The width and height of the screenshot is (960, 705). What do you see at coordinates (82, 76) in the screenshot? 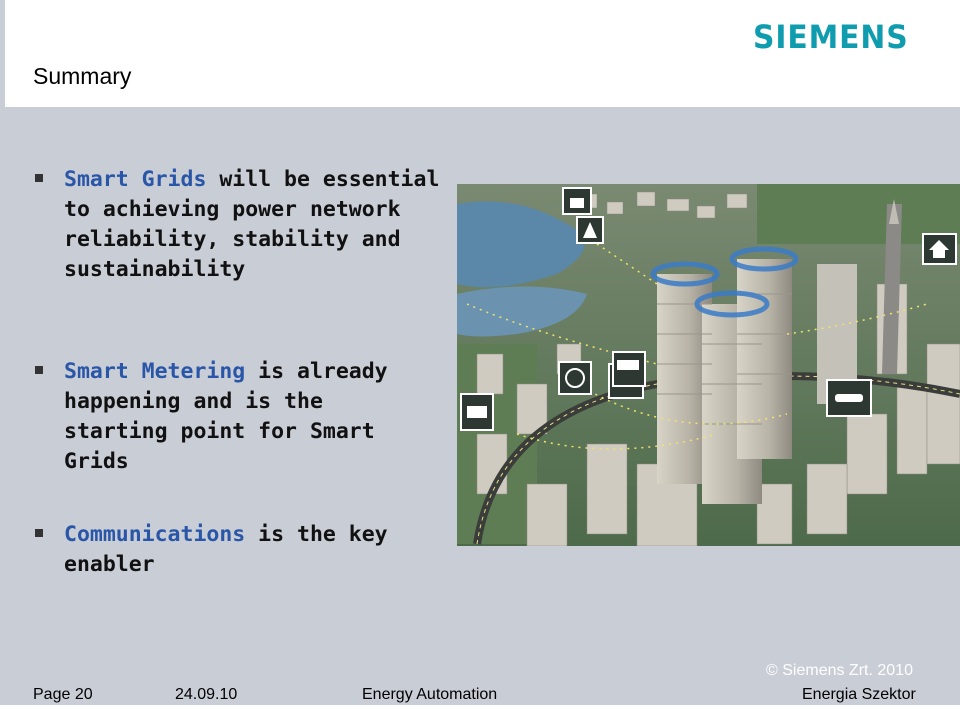
I see `page-title: Summary` at bounding box center [82, 76].